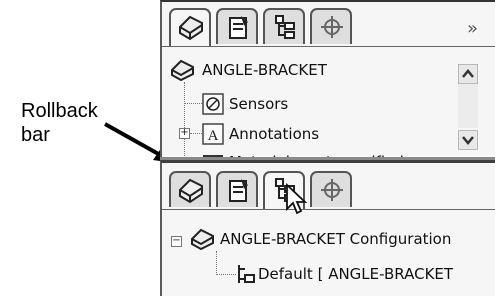 This screenshot has height=296, width=495. What do you see at coordinates (176, 241) in the screenshot?
I see `collapse-configuration-icon: −` at bounding box center [176, 241].